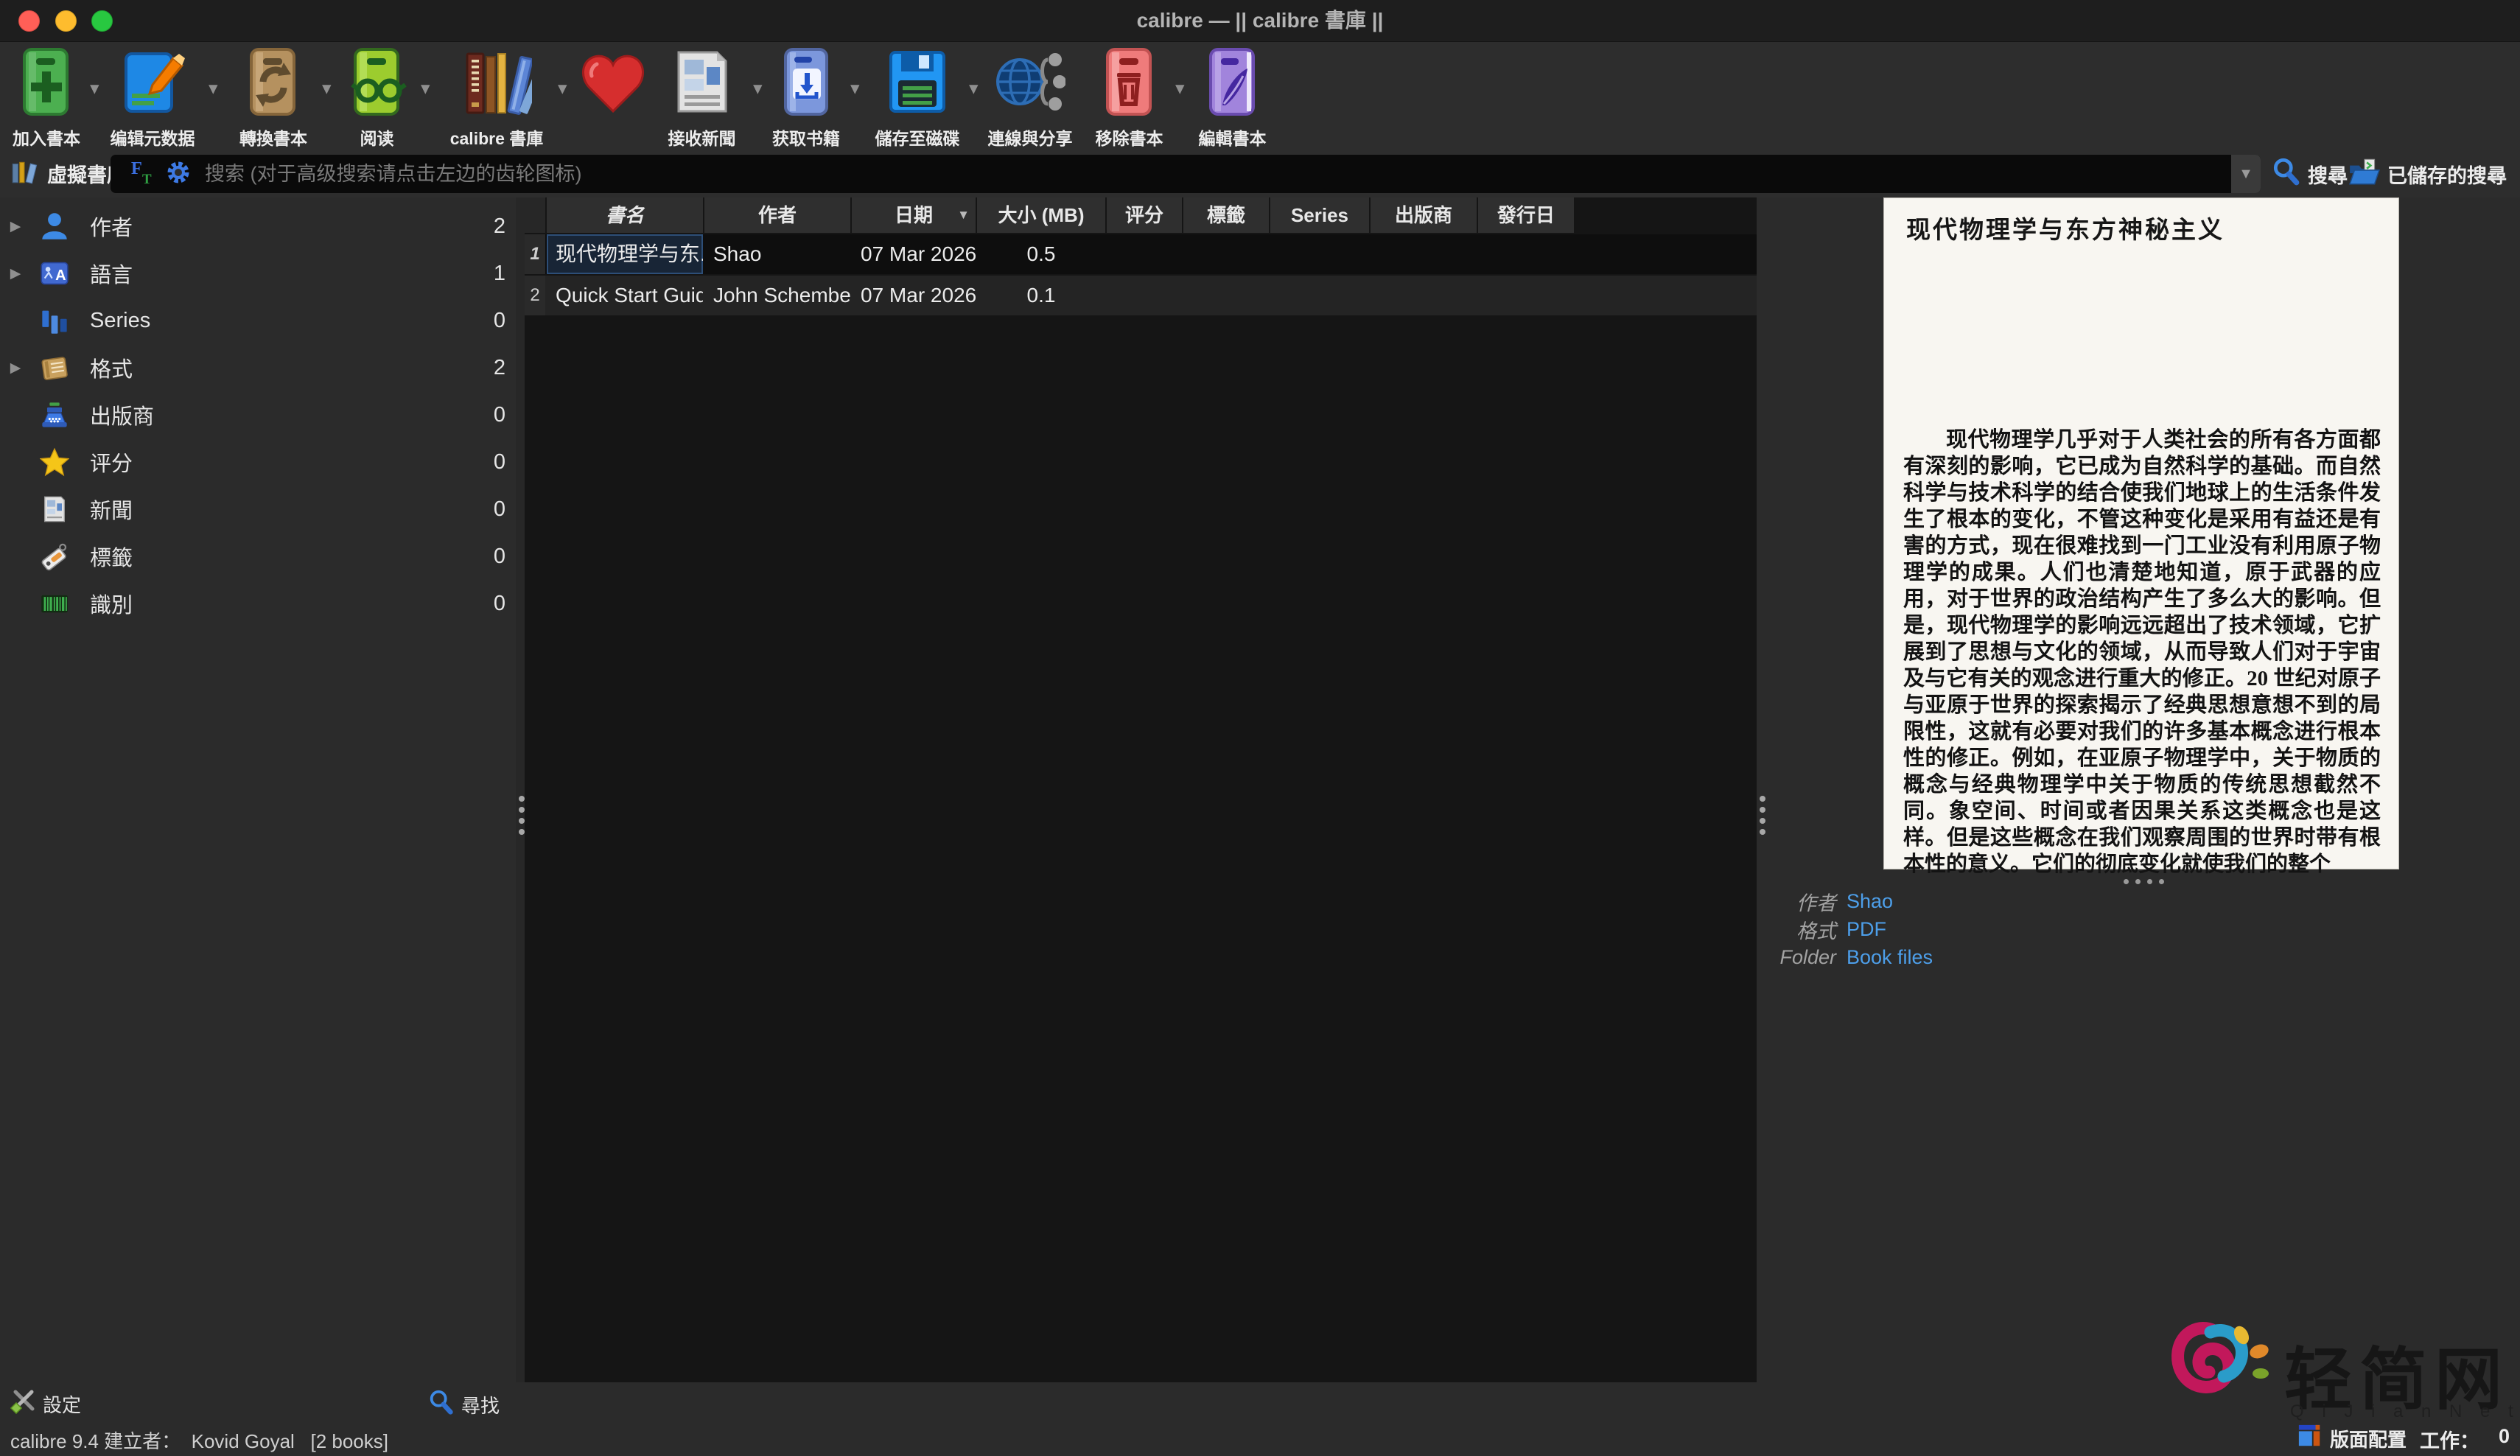  Describe the element at coordinates (974, 88) in the screenshot. I see `save-to-disk-dropdown-arrow: ▾` at that location.